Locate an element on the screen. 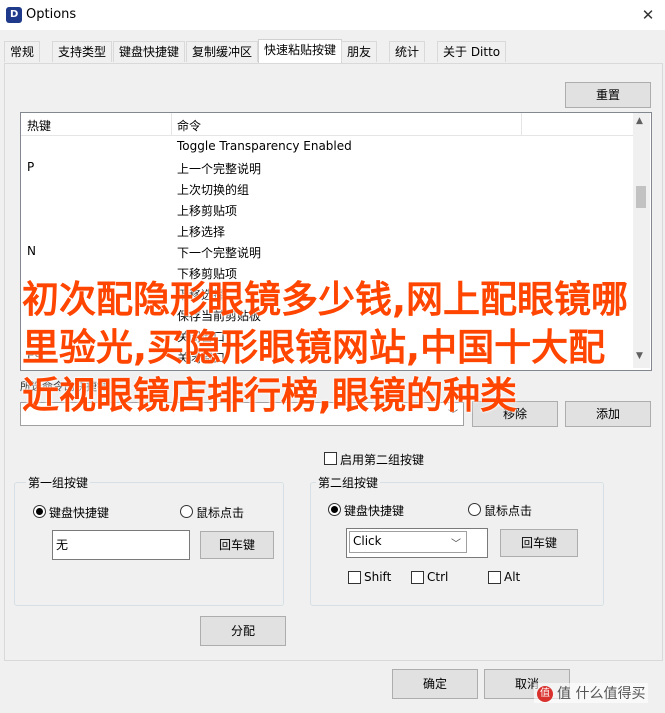 Image resolution: width=665 pixels, height=713 pixels. group2-key-select: Click ﹀ is located at coordinates (408, 542).